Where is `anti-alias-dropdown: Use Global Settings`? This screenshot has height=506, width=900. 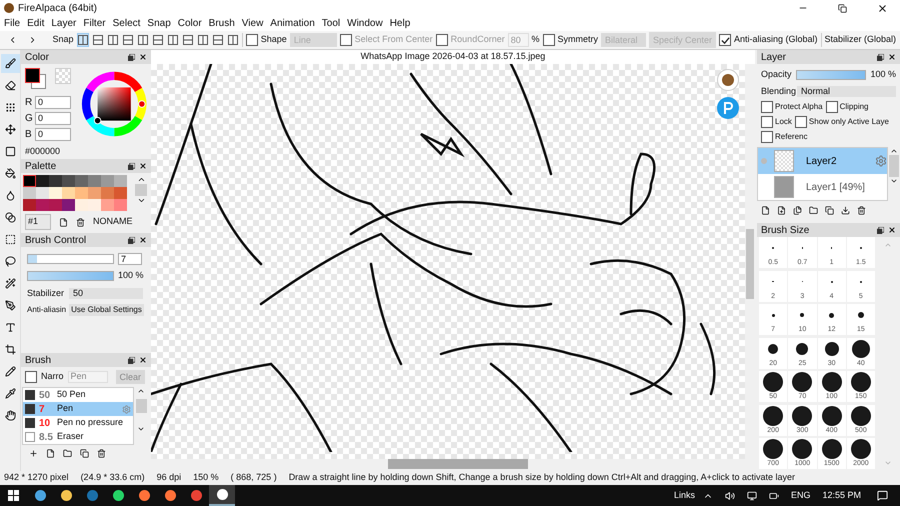 anti-alias-dropdown: Use Global Settings is located at coordinates (106, 310).